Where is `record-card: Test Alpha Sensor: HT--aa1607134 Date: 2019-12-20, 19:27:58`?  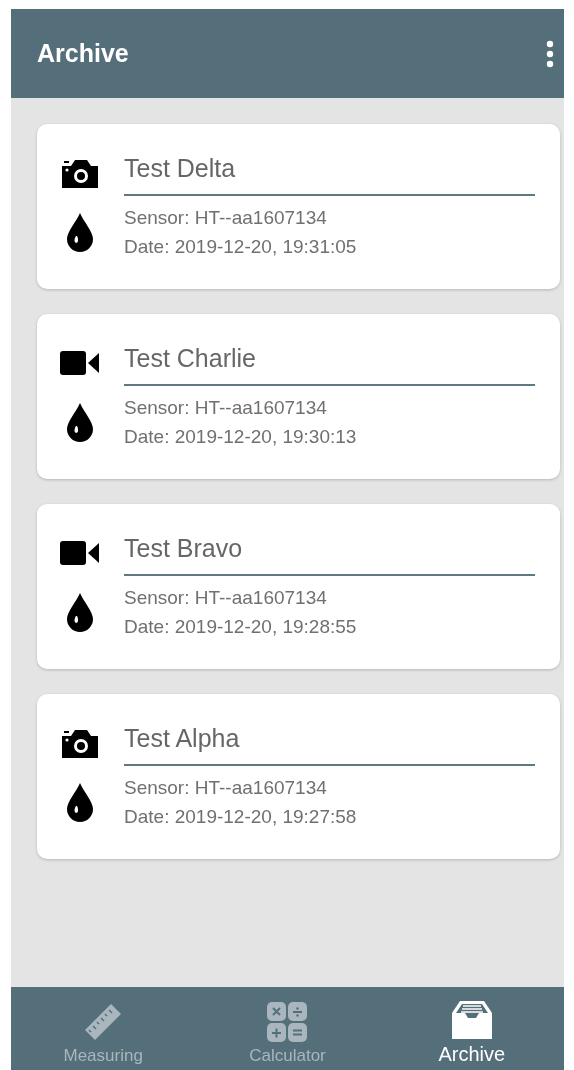 record-card: Test Alpha Sensor: HT--aa1607134 Date: 2019-12-20, 19:27:58 is located at coordinates (298, 776).